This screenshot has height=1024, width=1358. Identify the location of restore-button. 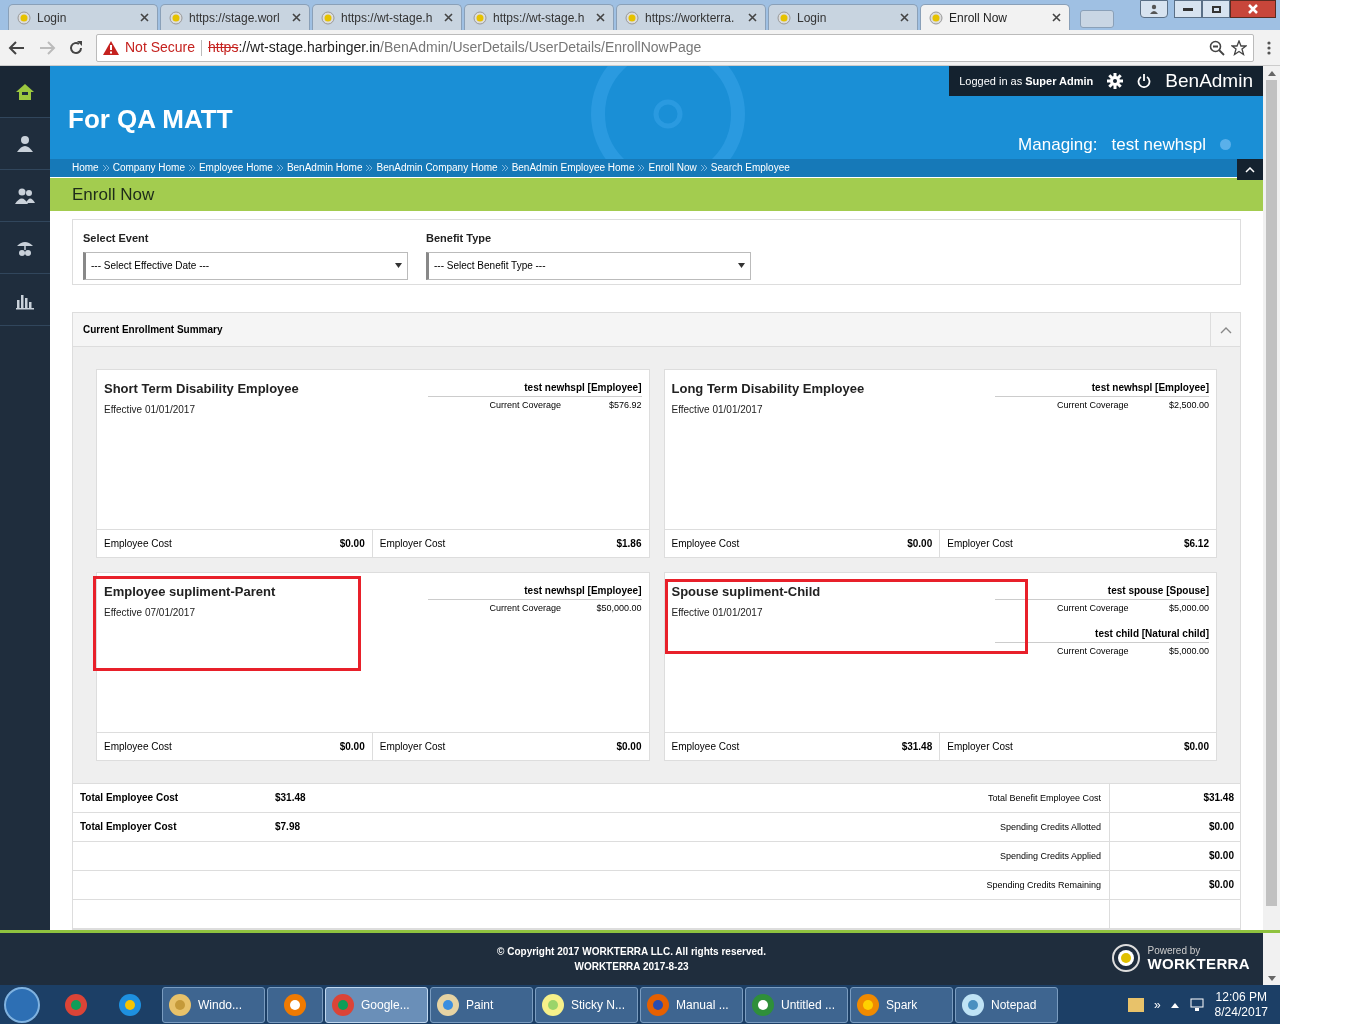
(1216, 9).